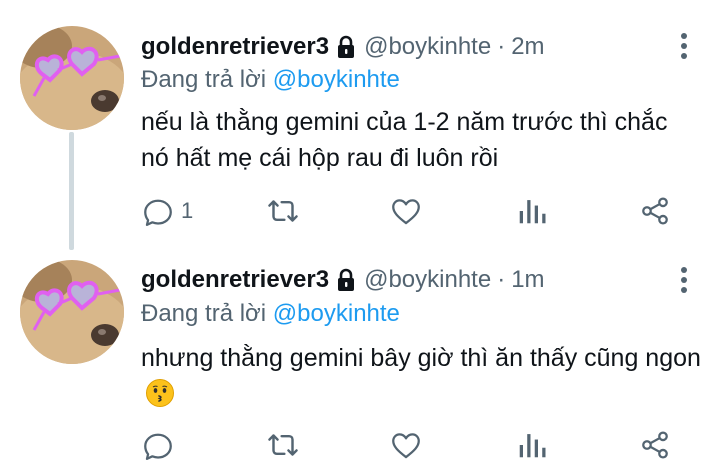 This screenshot has height=474, width=720. I want to click on tweet-header: goldenretriever3 @boykinhte · 1m, so click(343, 280).